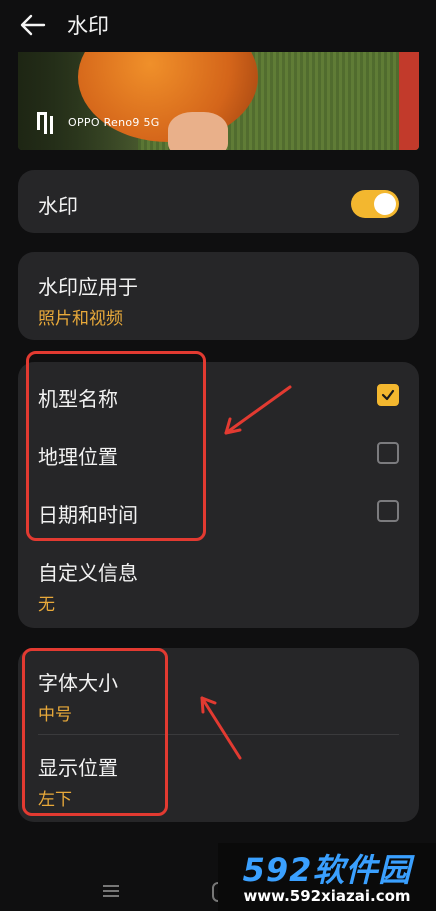 This screenshot has width=436, height=911. Describe the element at coordinates (116, 446) in the screenshot. I see `annotation-box-items` at that location.